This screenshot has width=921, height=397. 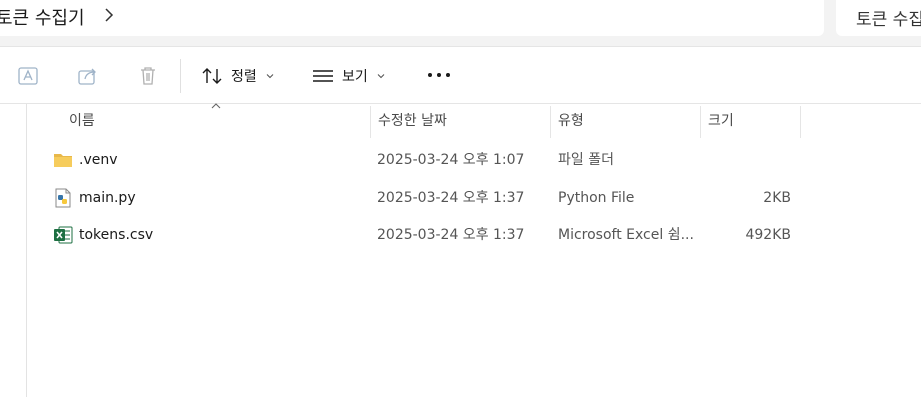 I want to click on column-header-type: 유형, so click(x=571, y=121).